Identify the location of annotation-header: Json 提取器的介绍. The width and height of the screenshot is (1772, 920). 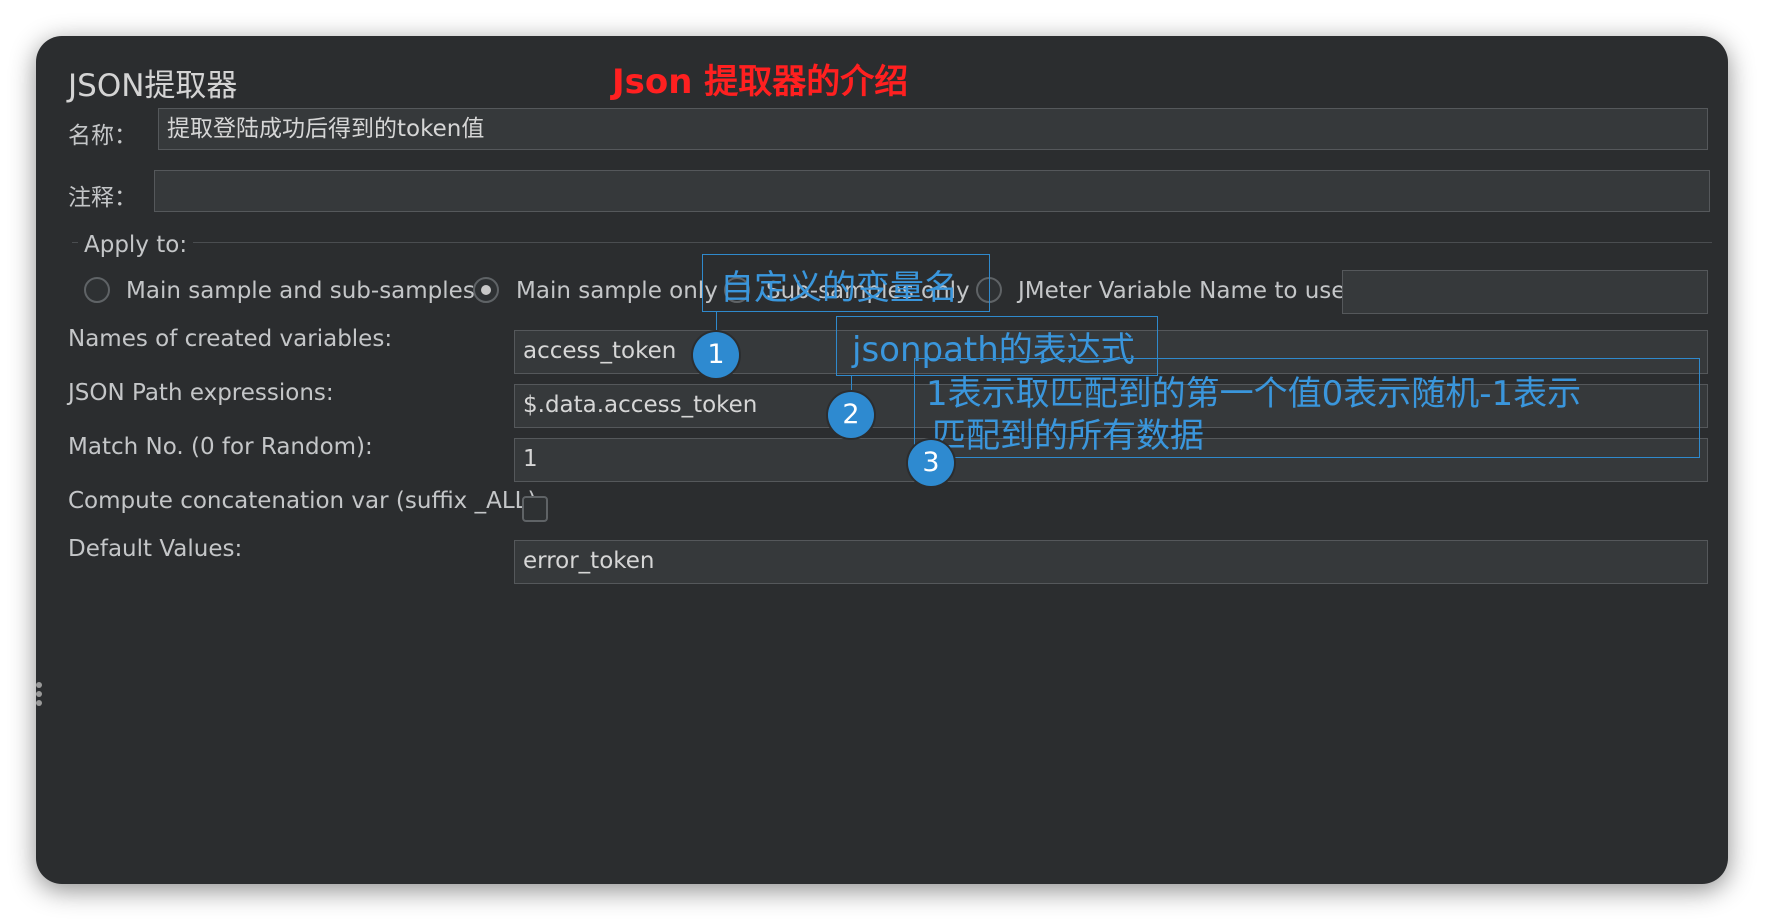
(760, 82).